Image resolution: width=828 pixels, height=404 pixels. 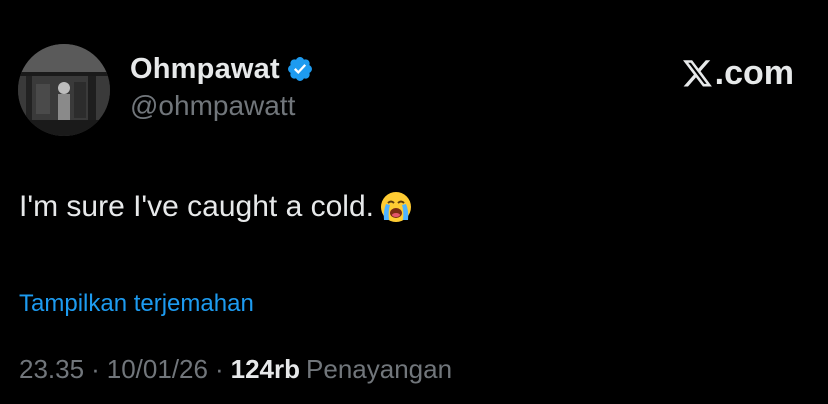 I want to click on name-row: Ohmpawat, so click(x=222, y=69).